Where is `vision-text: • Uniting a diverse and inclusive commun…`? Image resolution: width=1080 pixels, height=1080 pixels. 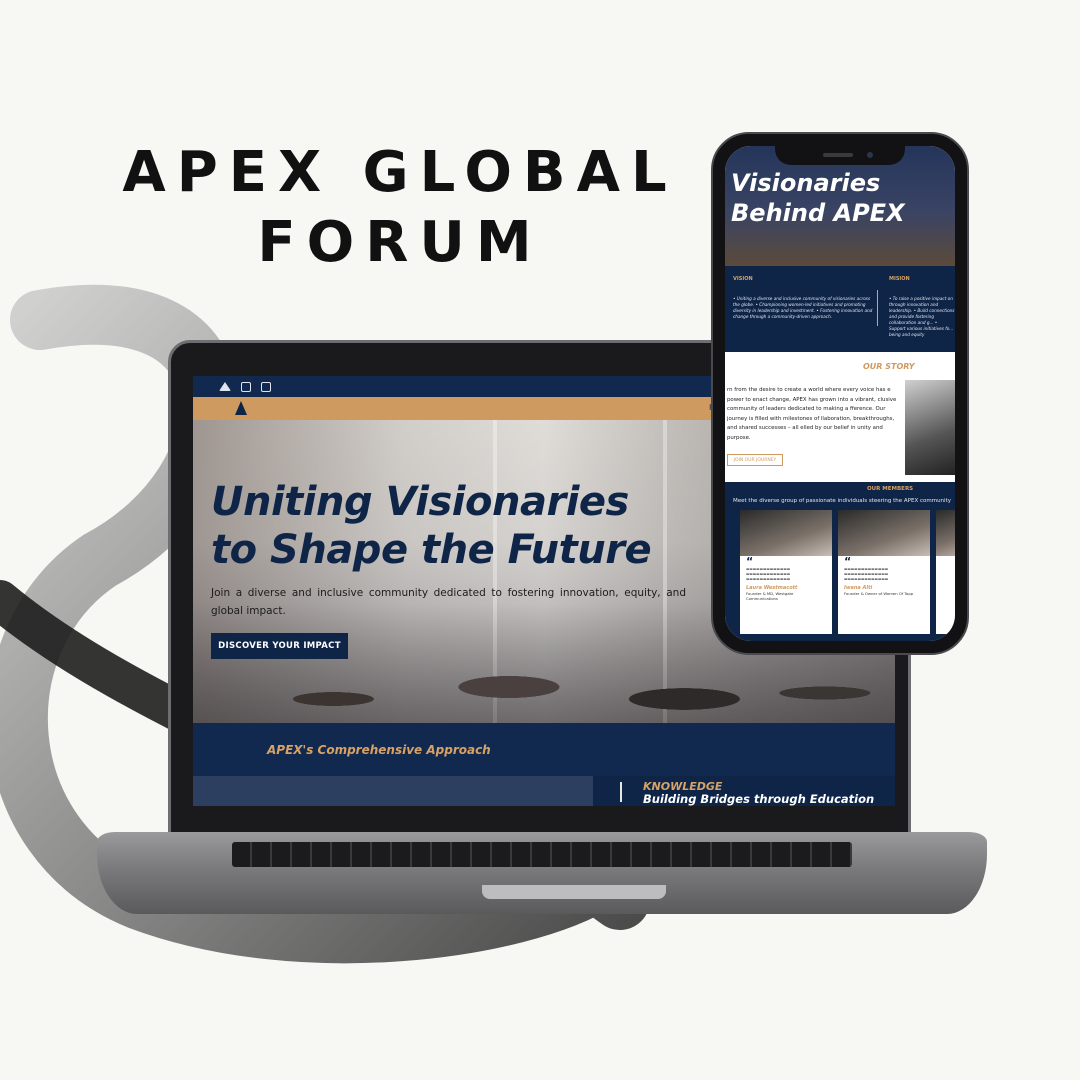
vision-text: • Uniting a diverse and inclusive commun… is located at coordinates (803, 307).